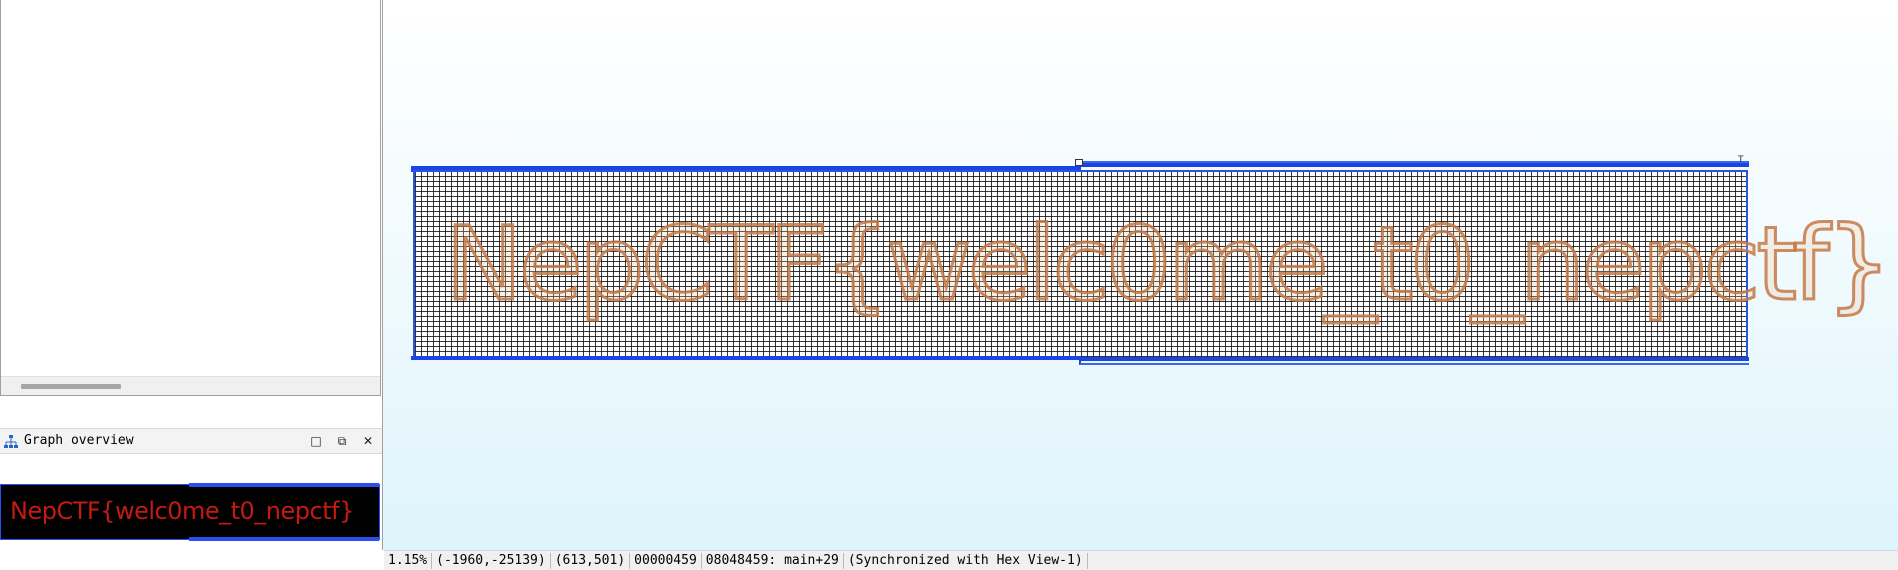  I want to click on sync-status: (Synchronized with Hex View-1), so click(966, 560).